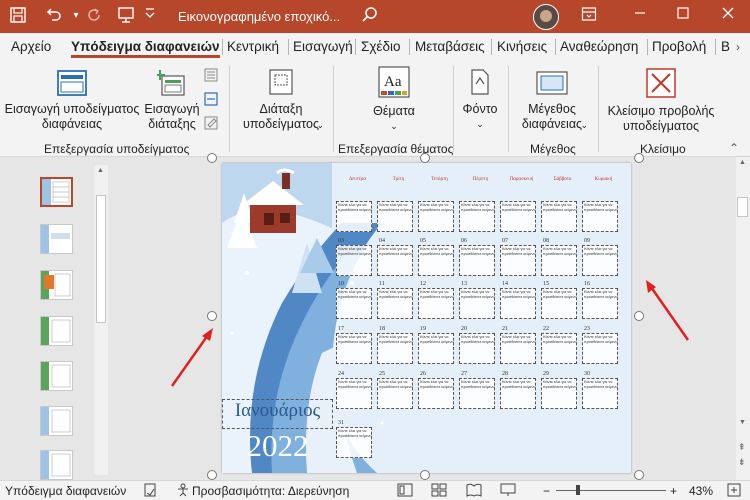 The width and height of the screenshot is (750, 500). Describe the element at coordinates (394, 100) in the screenshot. I see `themes-button: Aa Θέματα ⌄` at that location.